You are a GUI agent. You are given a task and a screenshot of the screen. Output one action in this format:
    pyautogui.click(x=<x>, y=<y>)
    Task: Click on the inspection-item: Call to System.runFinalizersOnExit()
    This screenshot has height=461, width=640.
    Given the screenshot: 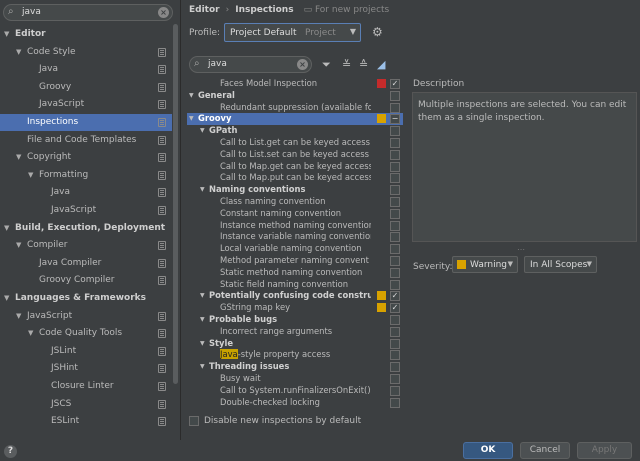 What is the action you would take?
    pyautogui.click(x=295, y=391)
    